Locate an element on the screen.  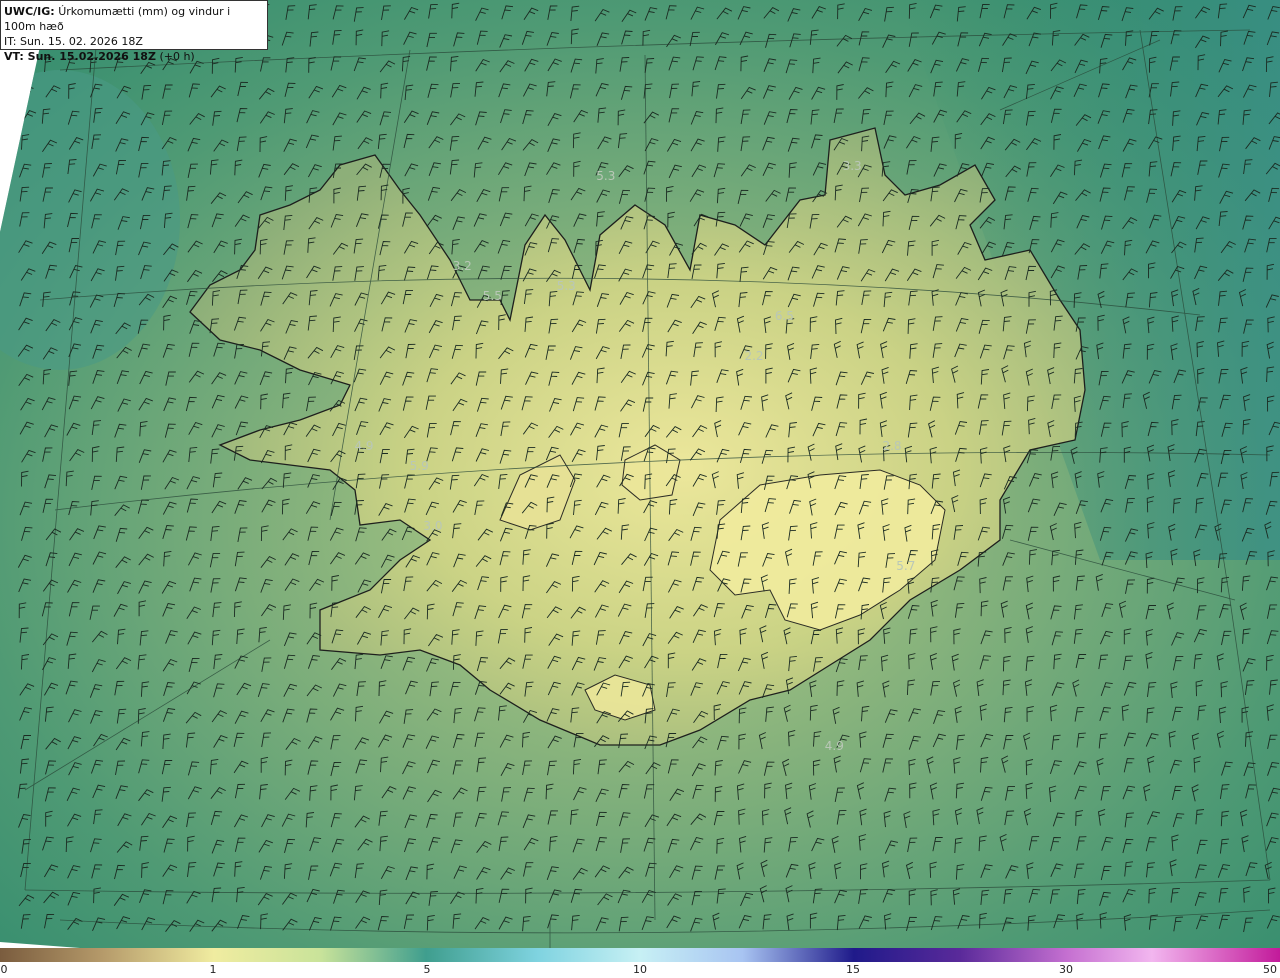
model-label: UWC/IG: is located at coordinates (29, 11).